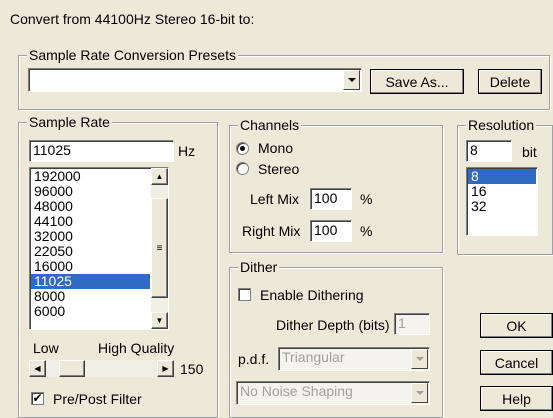 The height and width of the screenshot is (418, 553). I want to click on enable-dithering-checkbox, so click(244, 294).